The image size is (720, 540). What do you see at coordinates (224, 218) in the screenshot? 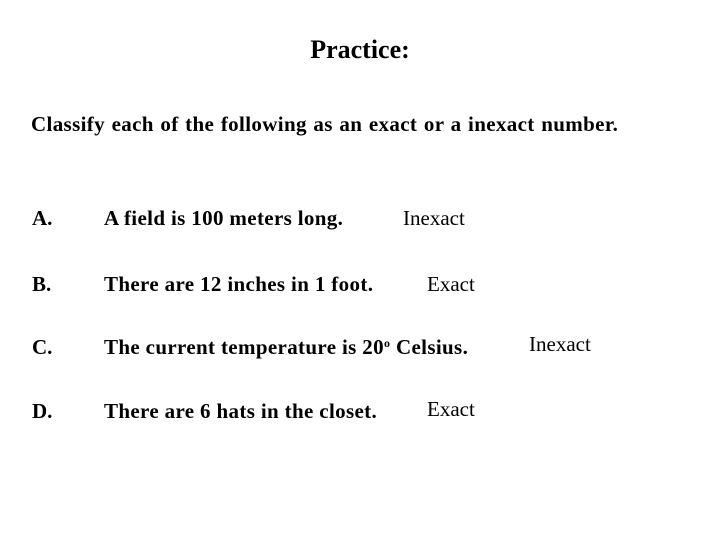
I see `item-statement: A field is 100 meters long.` at bounding box center [224, 218].